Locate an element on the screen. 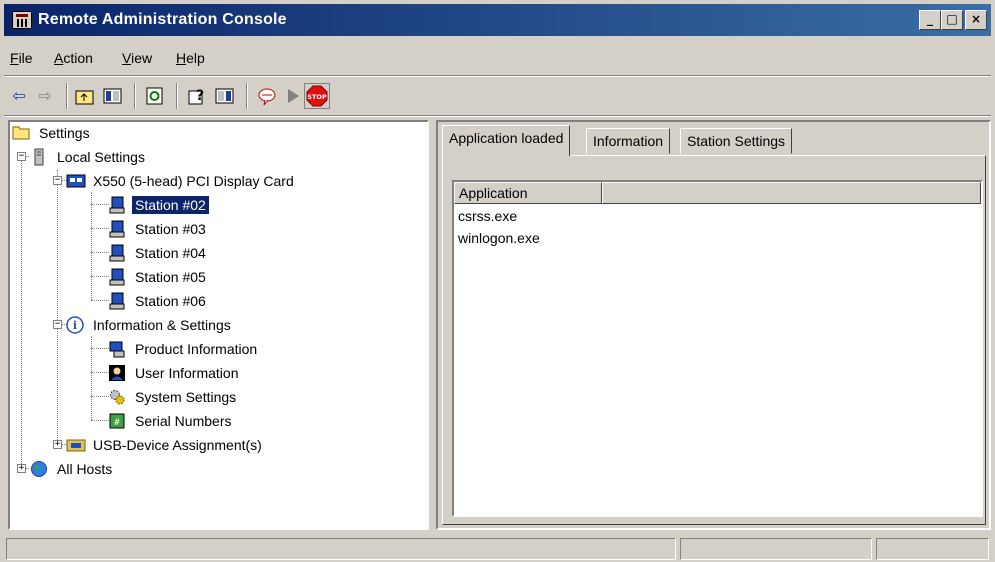 The width and height of the screenshot is (995, 562). serial-numbers-icon: # is located at coordinates (117, 421).